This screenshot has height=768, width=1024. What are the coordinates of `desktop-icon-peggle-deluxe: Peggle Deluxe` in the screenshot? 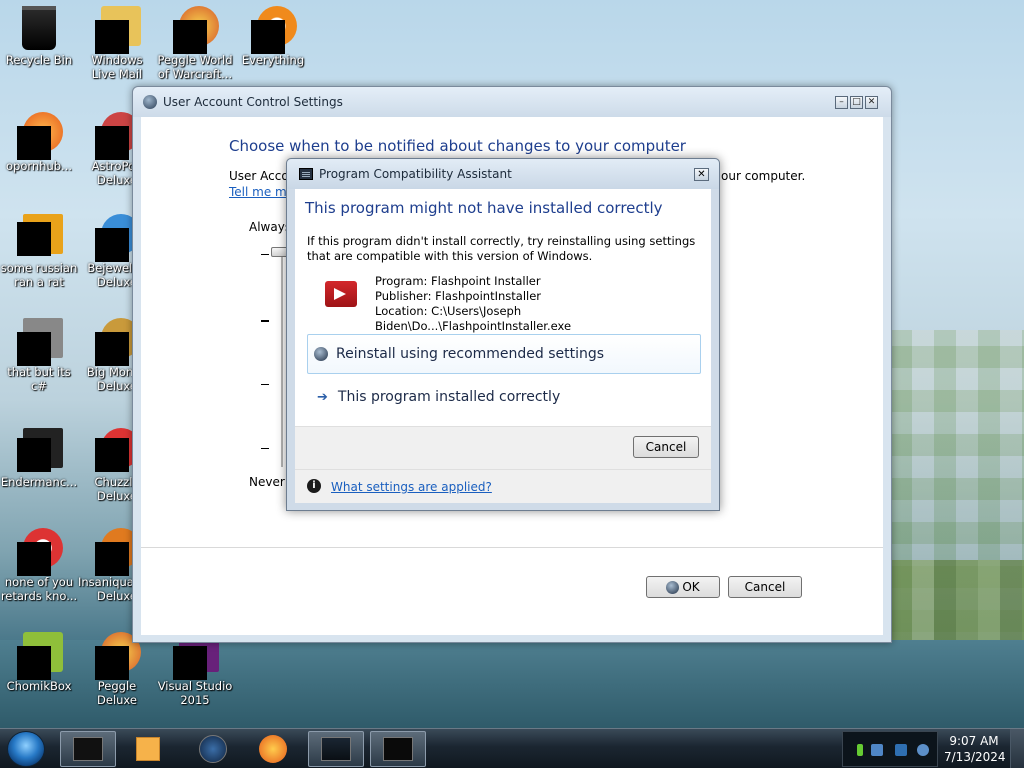 It's located at (117, 669).